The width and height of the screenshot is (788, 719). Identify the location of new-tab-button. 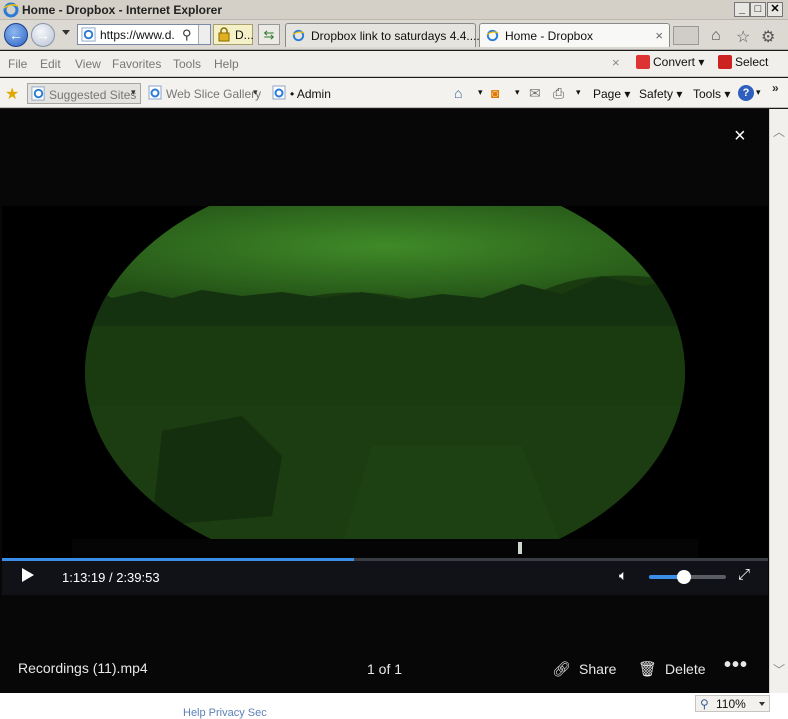
(686, 35).